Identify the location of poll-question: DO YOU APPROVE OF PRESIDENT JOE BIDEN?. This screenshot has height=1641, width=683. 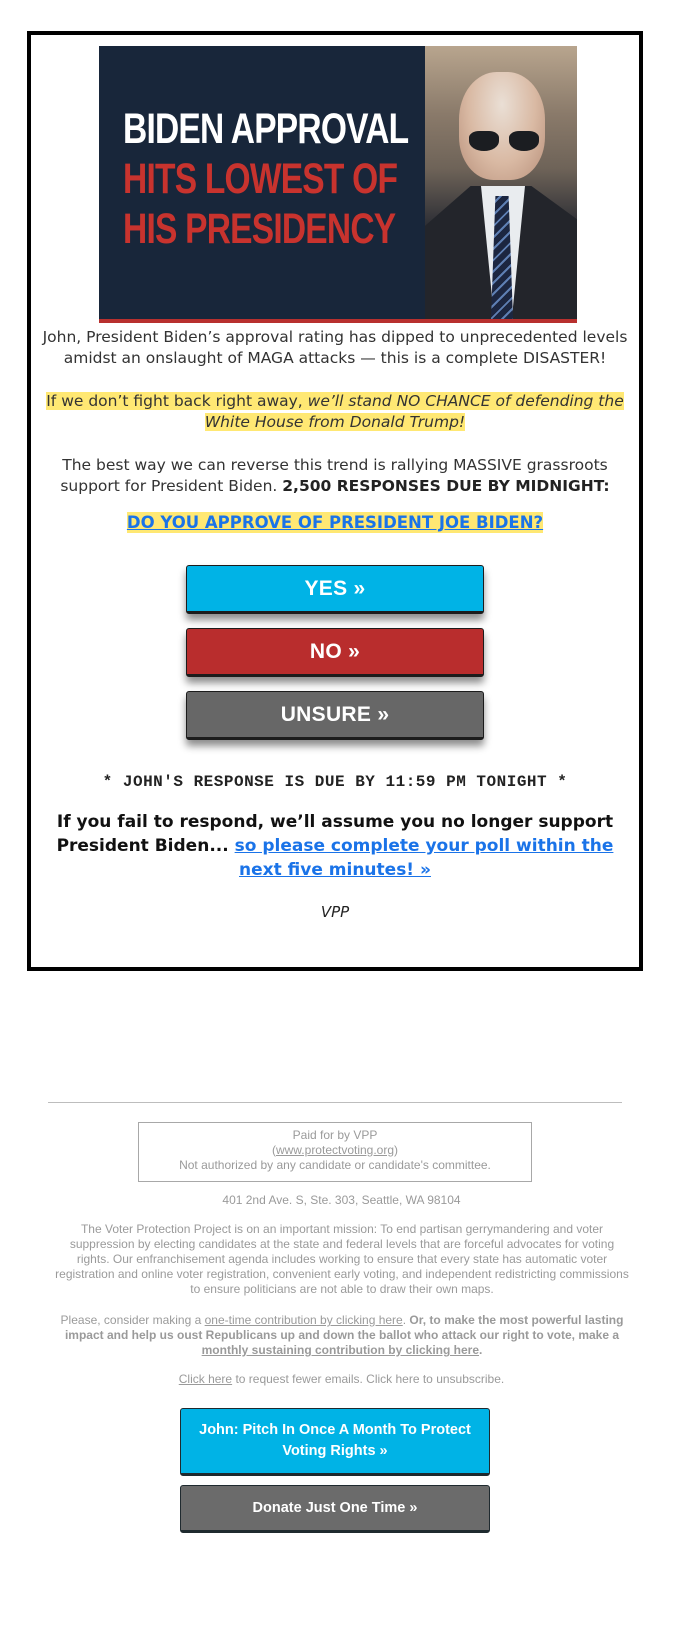
(335, 522).